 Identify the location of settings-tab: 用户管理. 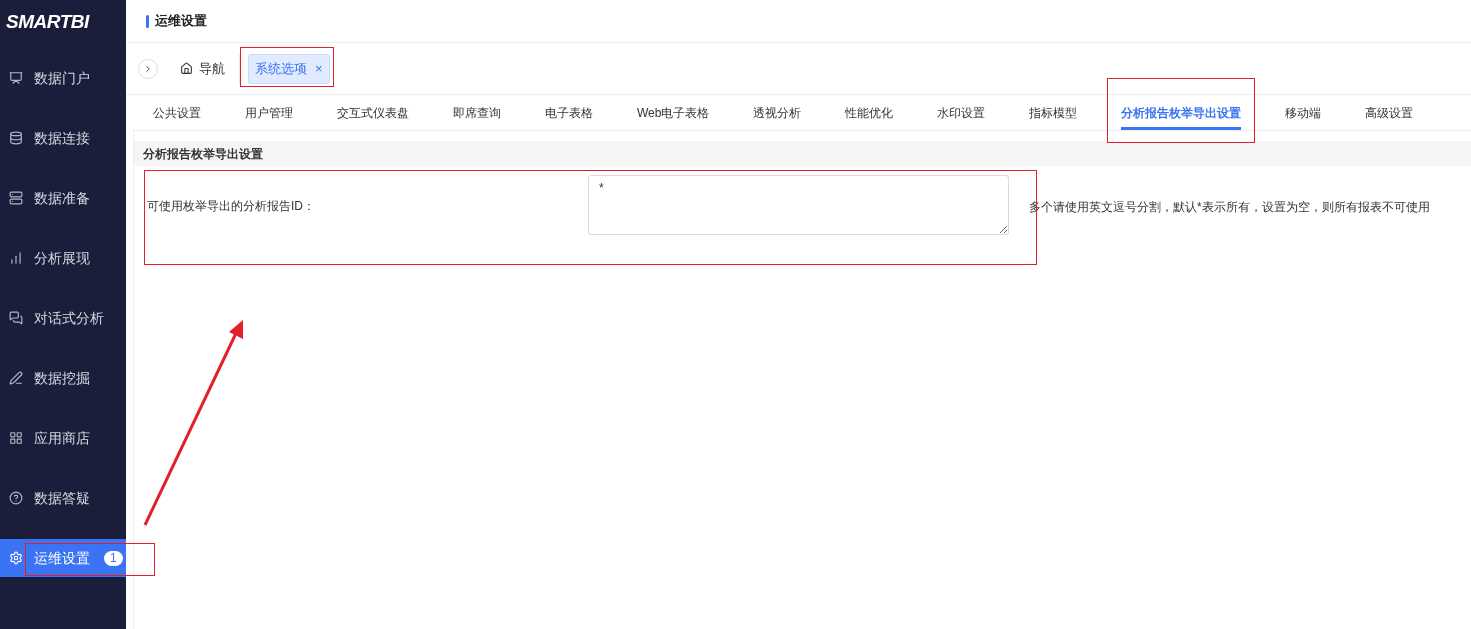
(269, 112).